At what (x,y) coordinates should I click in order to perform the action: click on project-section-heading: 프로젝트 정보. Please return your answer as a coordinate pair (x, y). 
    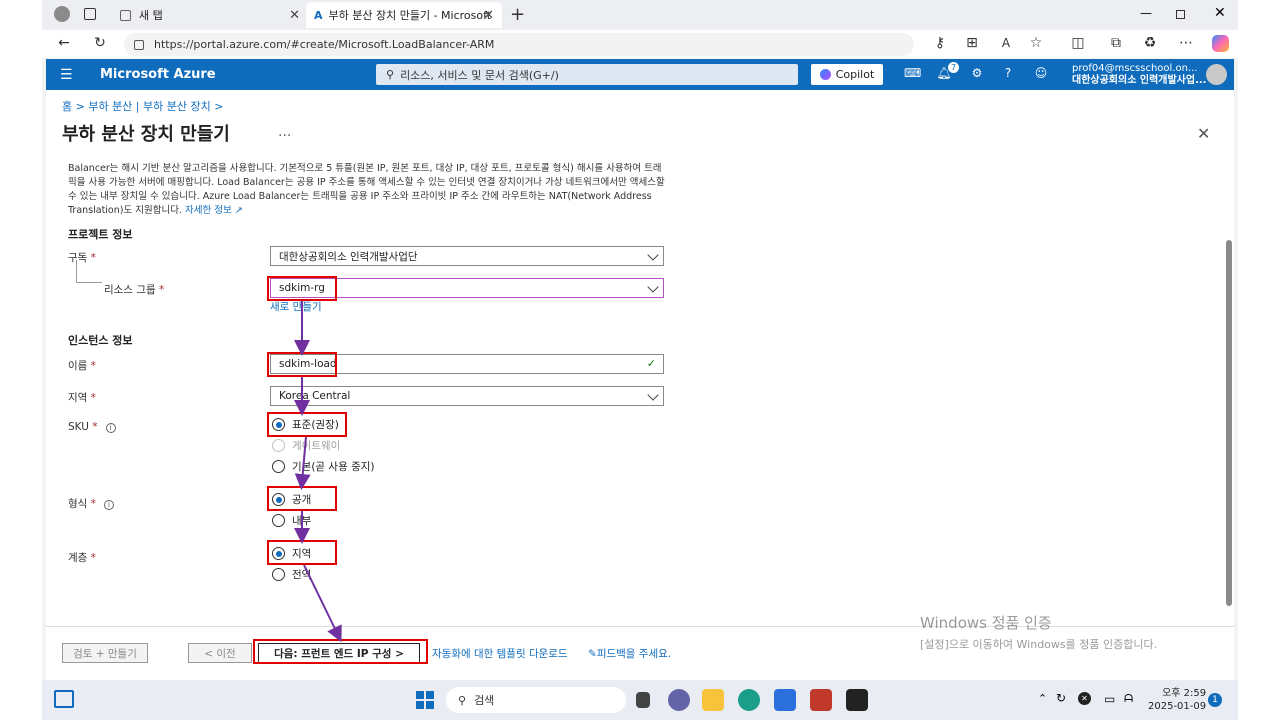
    Looking at the image, I should click on (100, 234).